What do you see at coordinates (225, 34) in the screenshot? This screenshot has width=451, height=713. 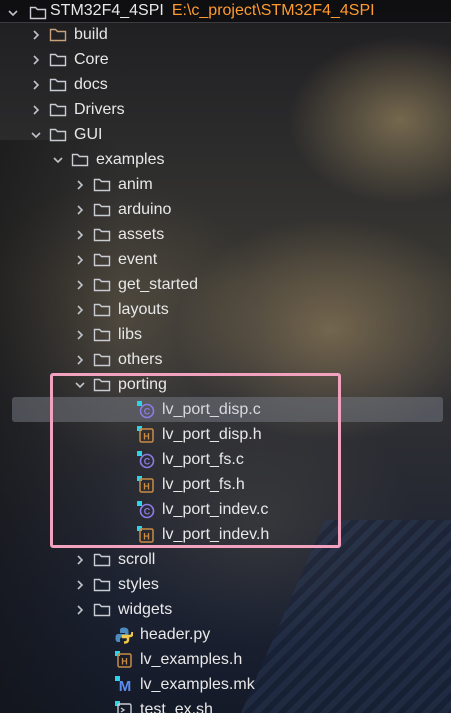 I see `tree-folder-row: build` at bounding box center [225, 34].